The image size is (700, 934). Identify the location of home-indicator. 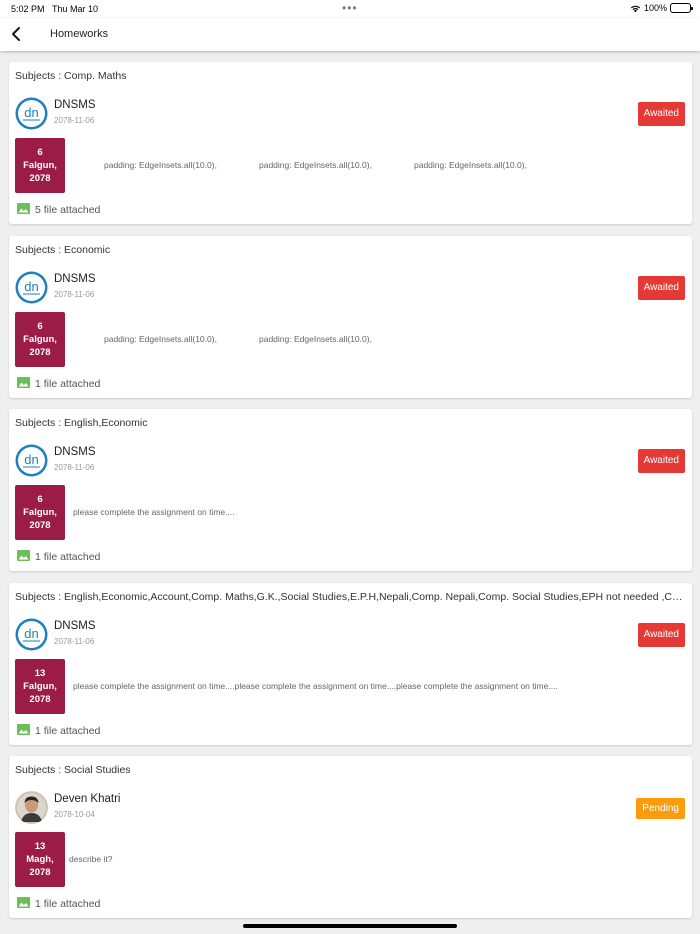
(350, 926).